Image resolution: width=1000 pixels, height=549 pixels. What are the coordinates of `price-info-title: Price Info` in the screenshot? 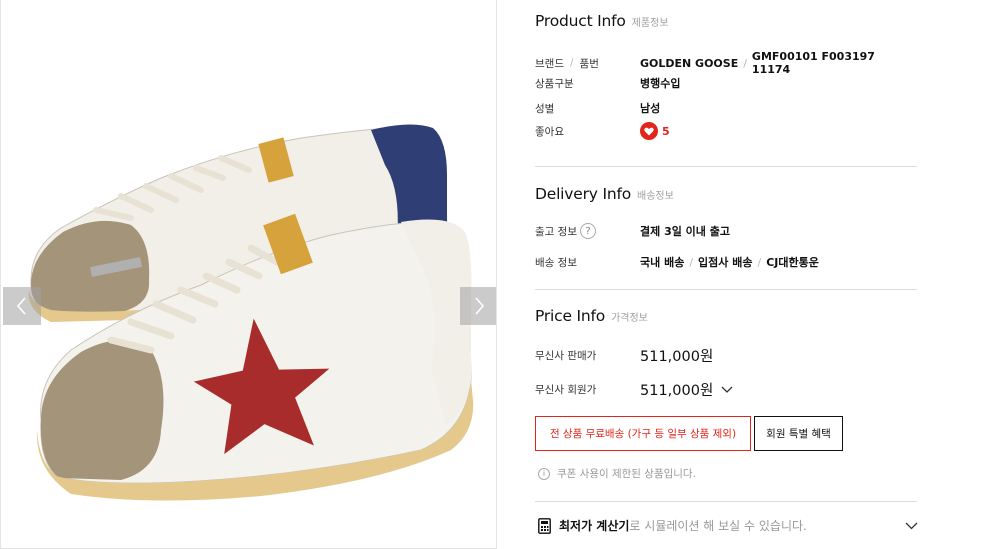 It's located at (570, 316).